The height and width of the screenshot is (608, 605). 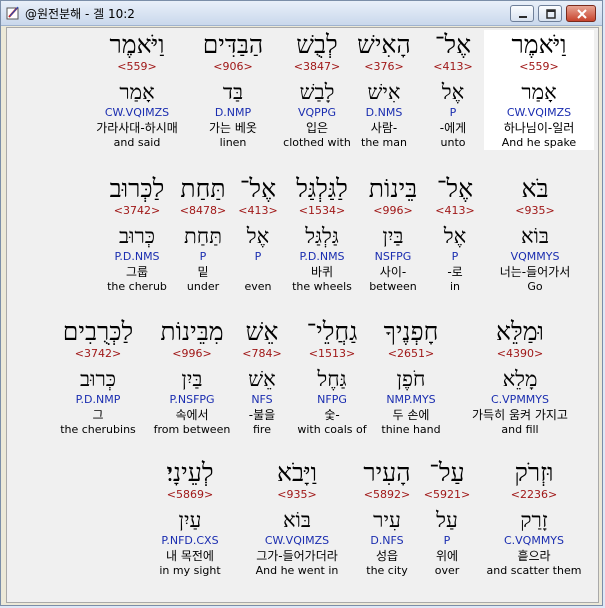 I want to click on morphology-code: D.NFS, so click(x=387, y=540).